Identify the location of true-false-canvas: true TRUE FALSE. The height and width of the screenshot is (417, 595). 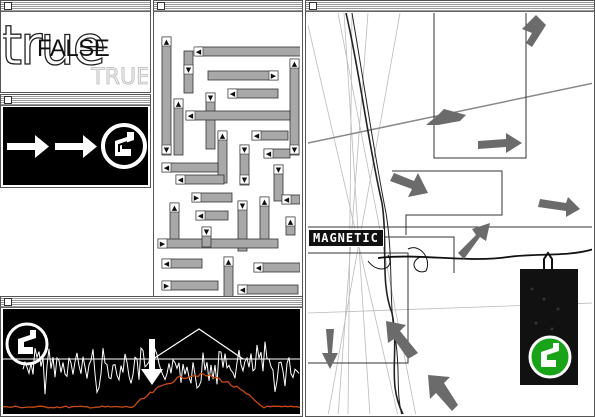
(75, 51).